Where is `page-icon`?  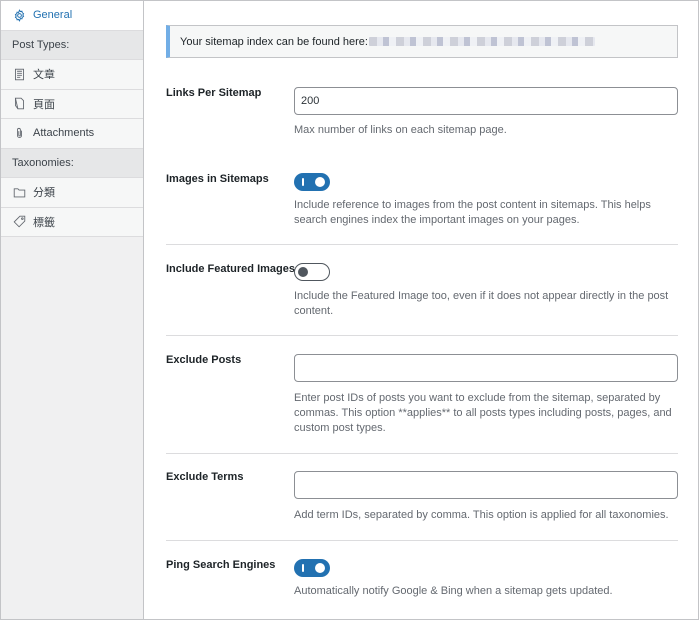 page-icon is located at coordinates (19, 104).